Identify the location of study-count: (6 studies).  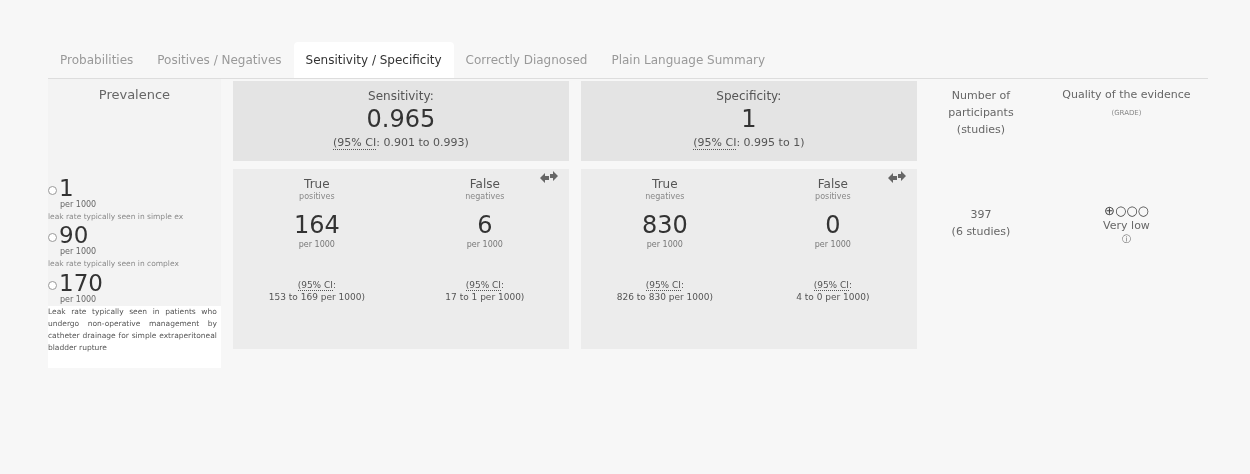
(981, 231).